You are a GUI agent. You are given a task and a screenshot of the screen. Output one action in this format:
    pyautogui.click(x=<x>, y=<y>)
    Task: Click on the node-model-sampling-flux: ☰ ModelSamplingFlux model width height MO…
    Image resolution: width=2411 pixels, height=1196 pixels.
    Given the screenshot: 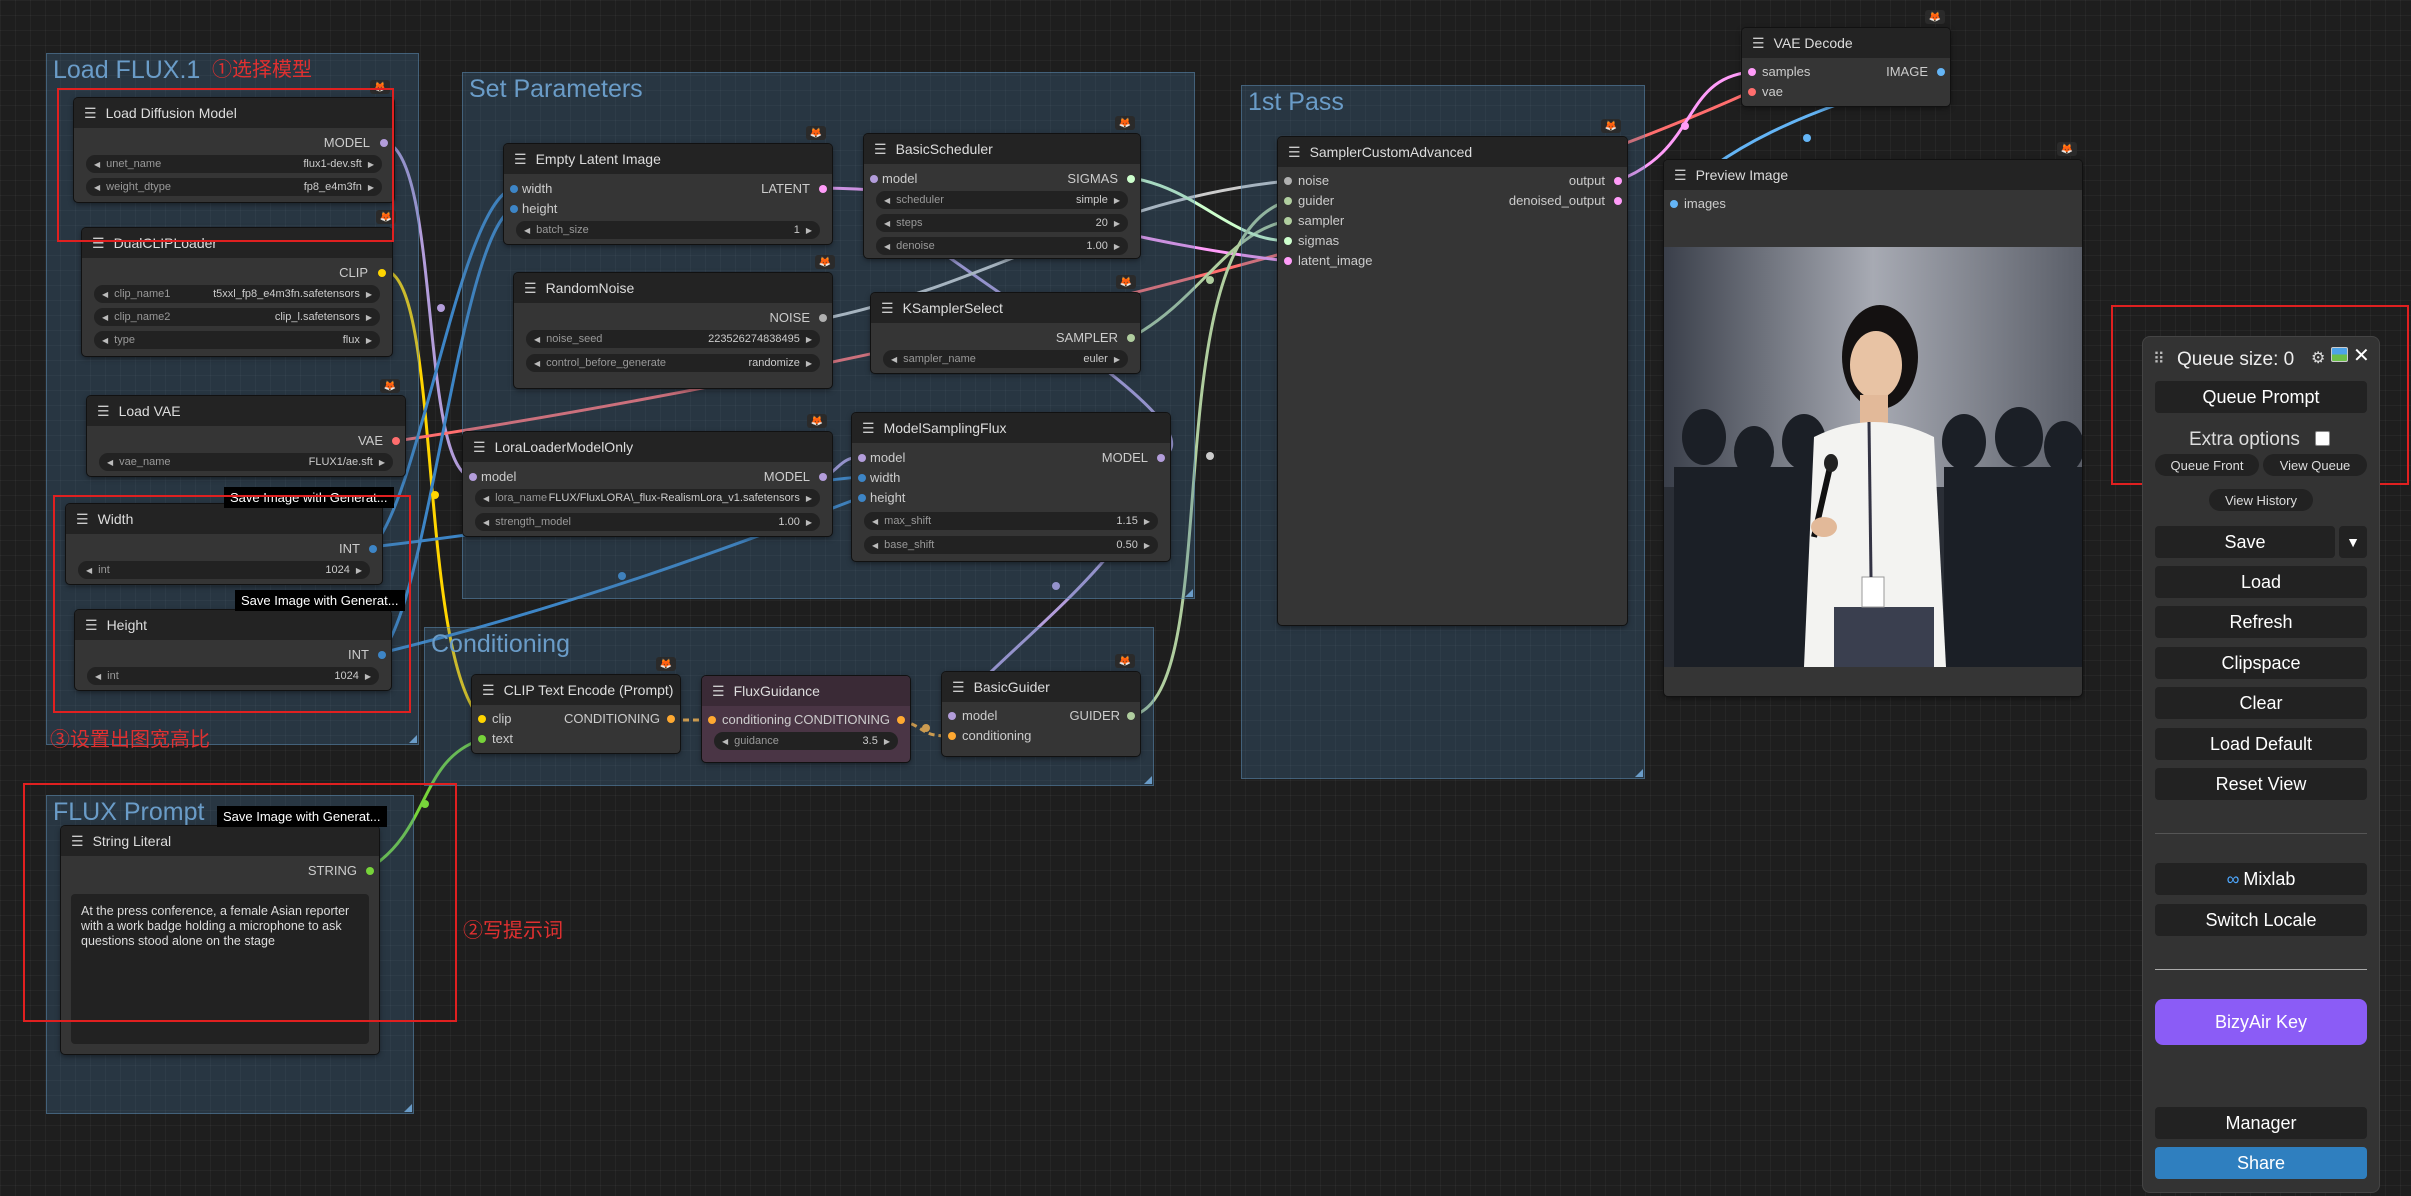 What is the action you would take?
    pyautogui.click(x=1011, y=487)
    